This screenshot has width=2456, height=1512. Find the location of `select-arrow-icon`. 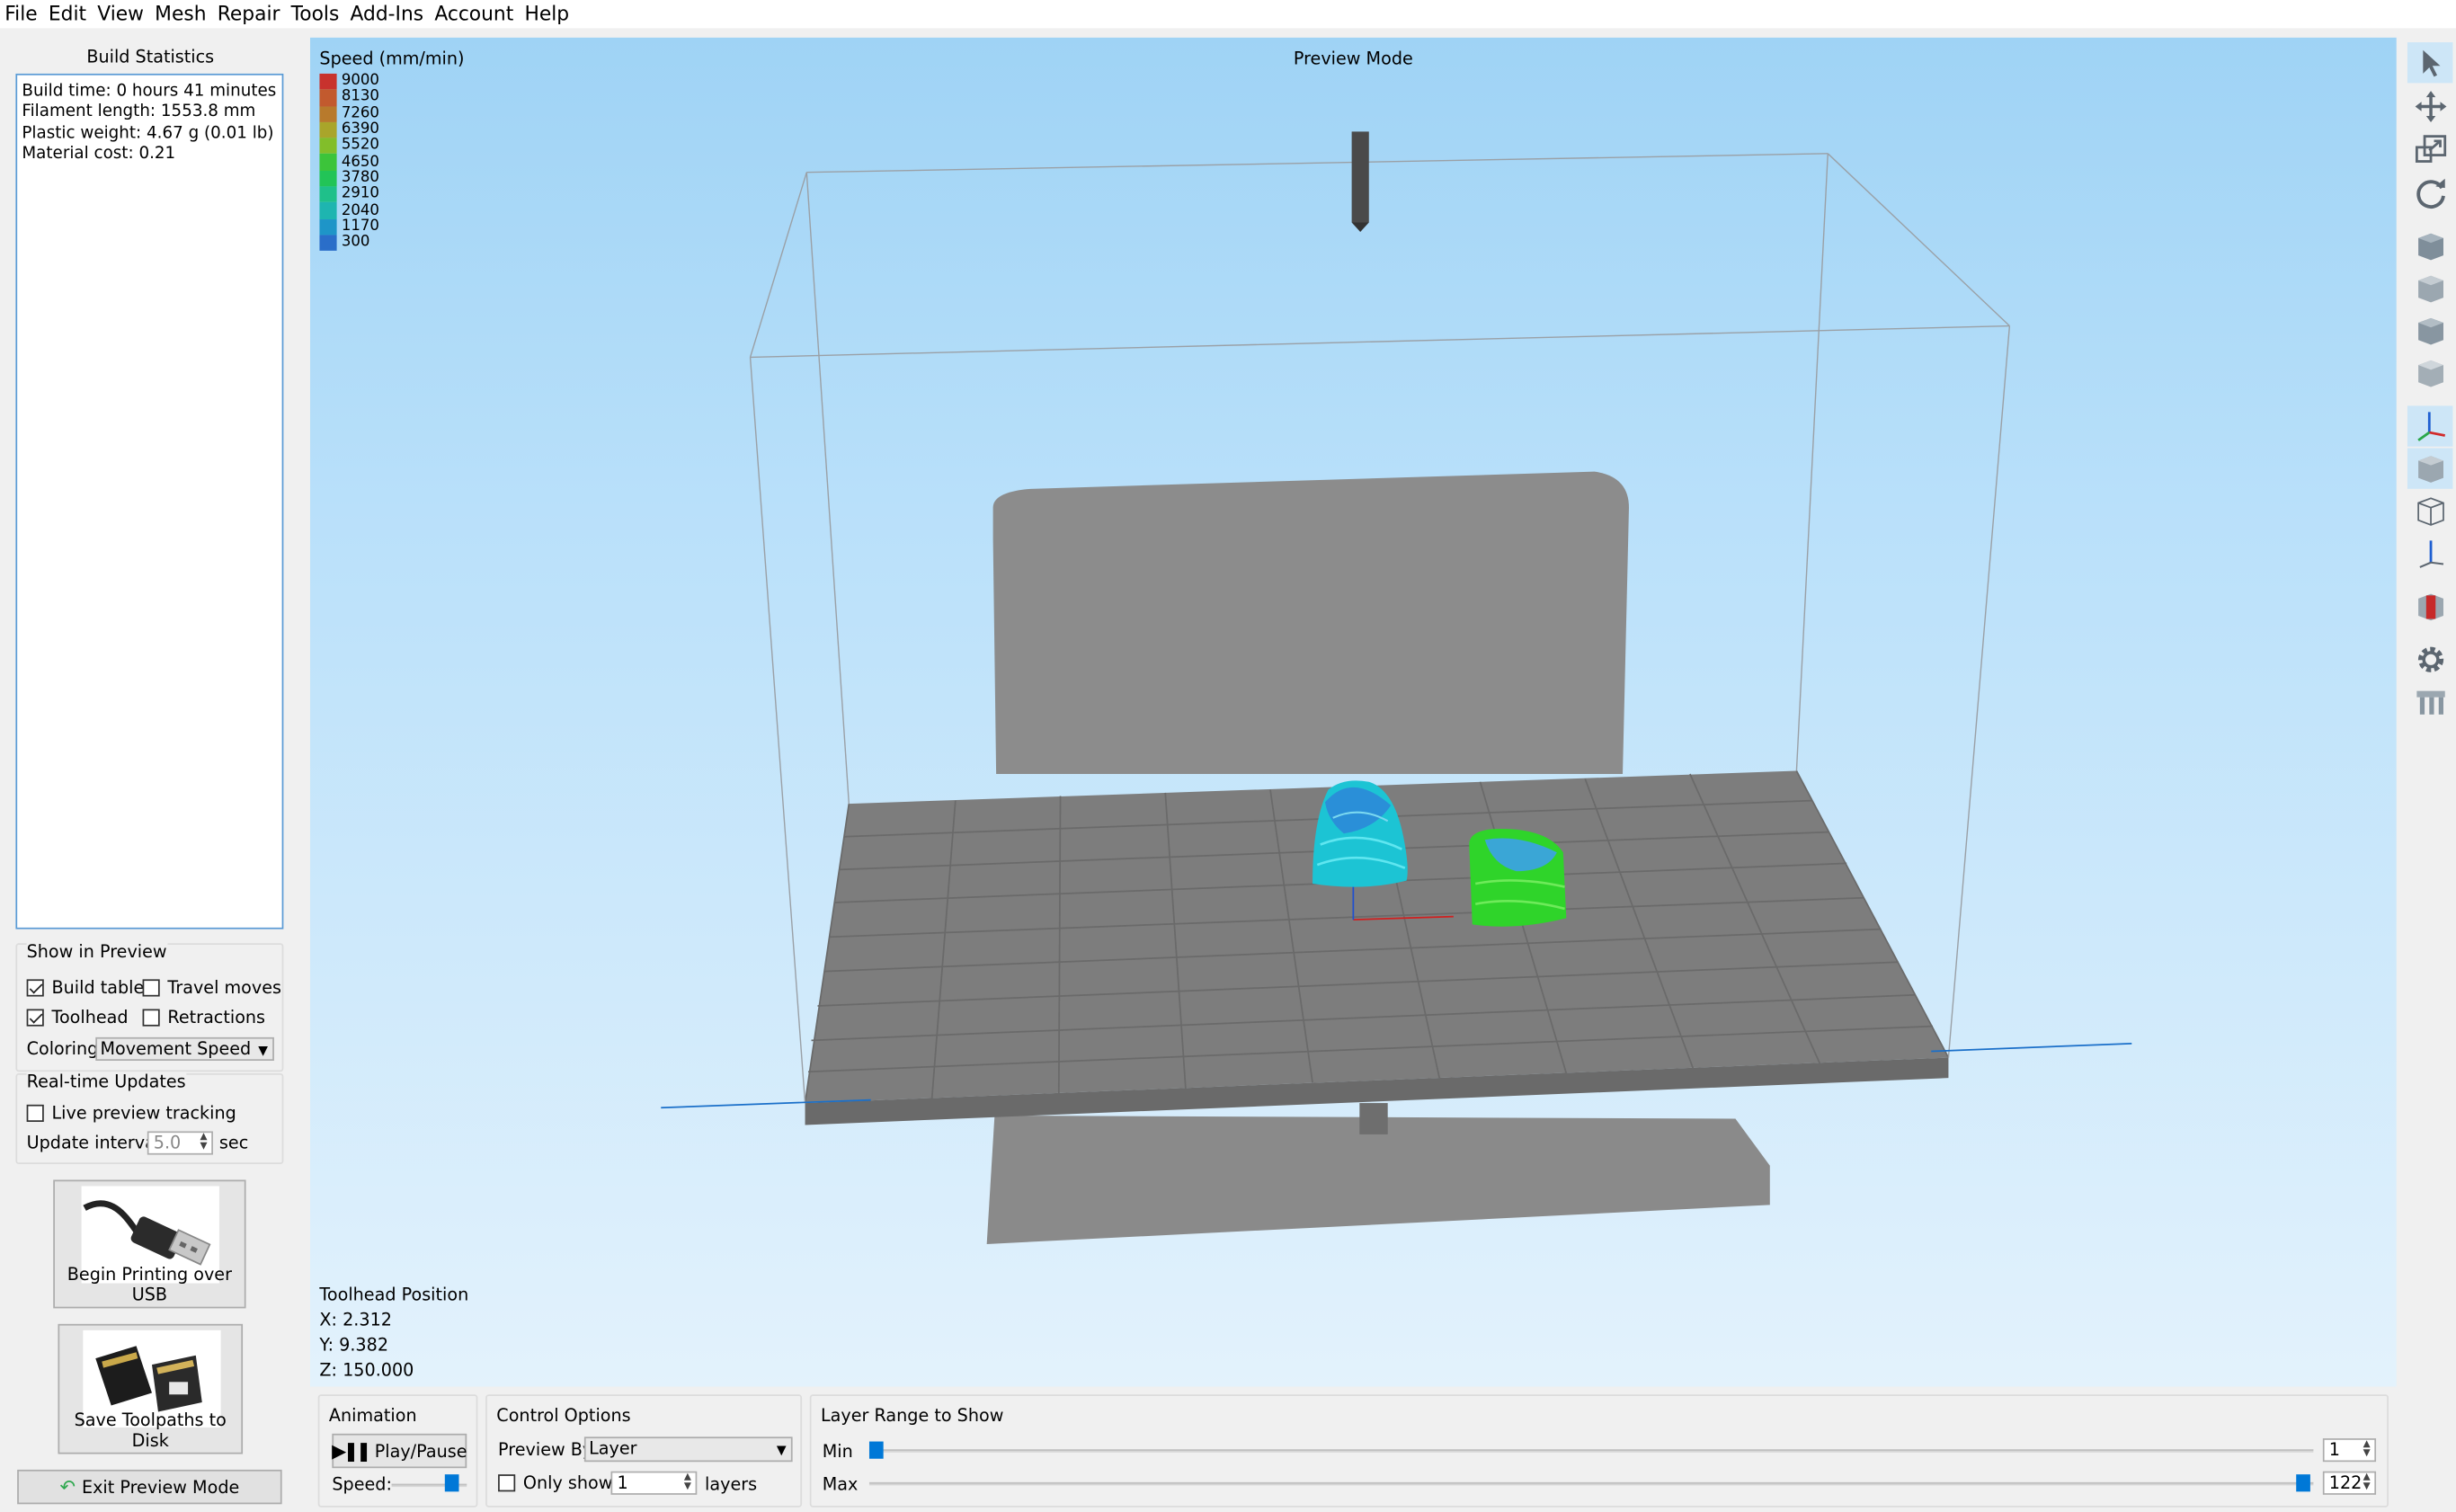

select-arrow-icon is located at coordinates (2430, 63).